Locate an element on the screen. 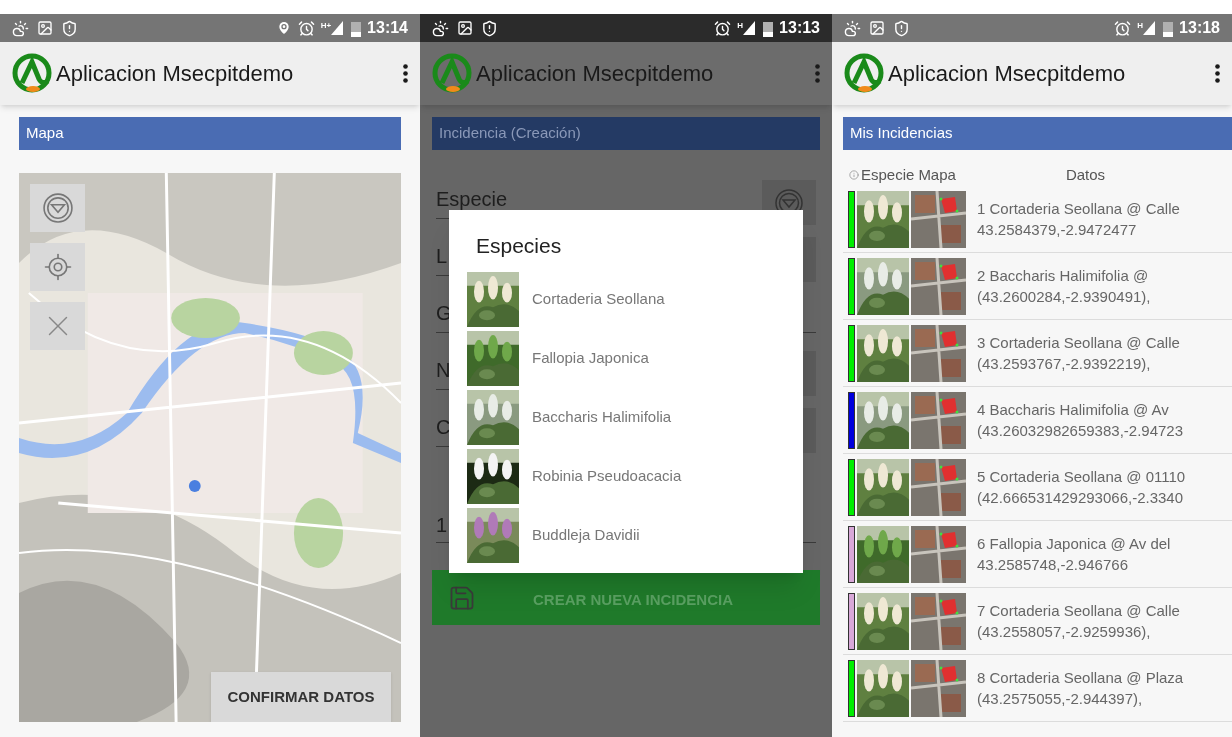  dialog-title: Especies is located at coordinates (519, 246).